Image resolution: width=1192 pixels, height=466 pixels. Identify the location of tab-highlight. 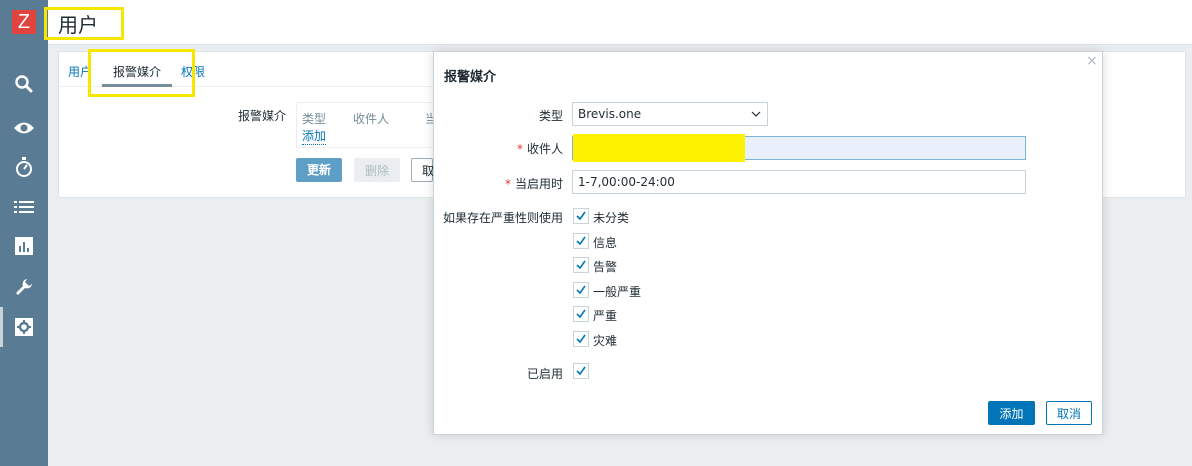
(141, 73).